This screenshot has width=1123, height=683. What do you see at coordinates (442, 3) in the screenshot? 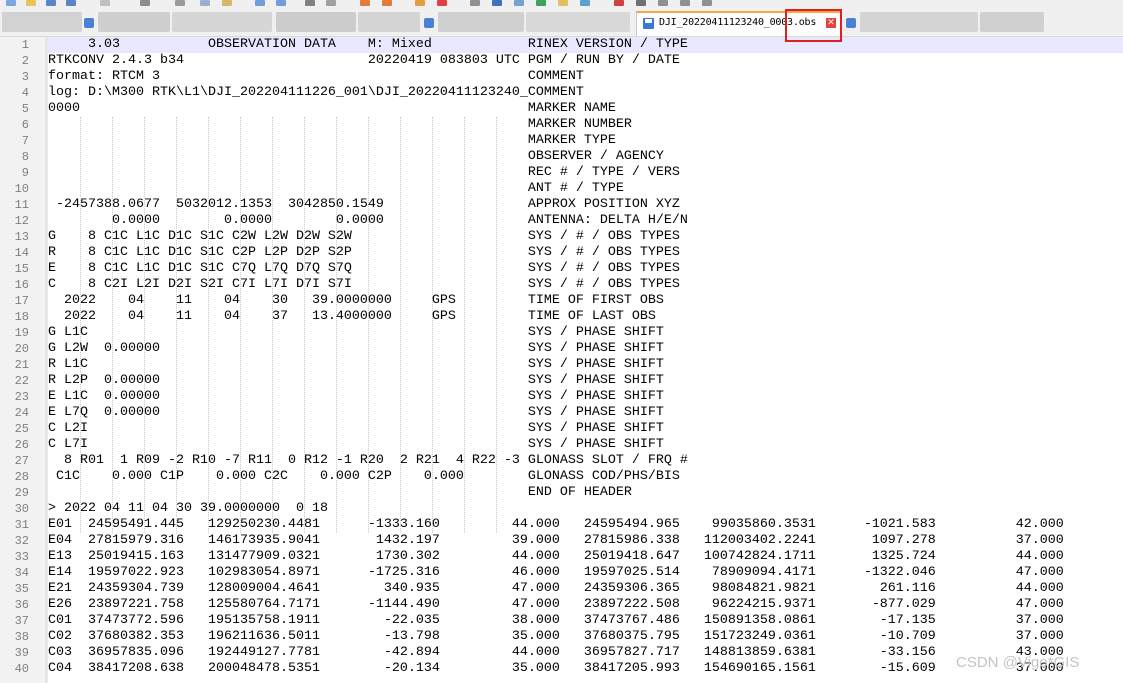
I see `wrap-icon` at bounding box center [442, 3].